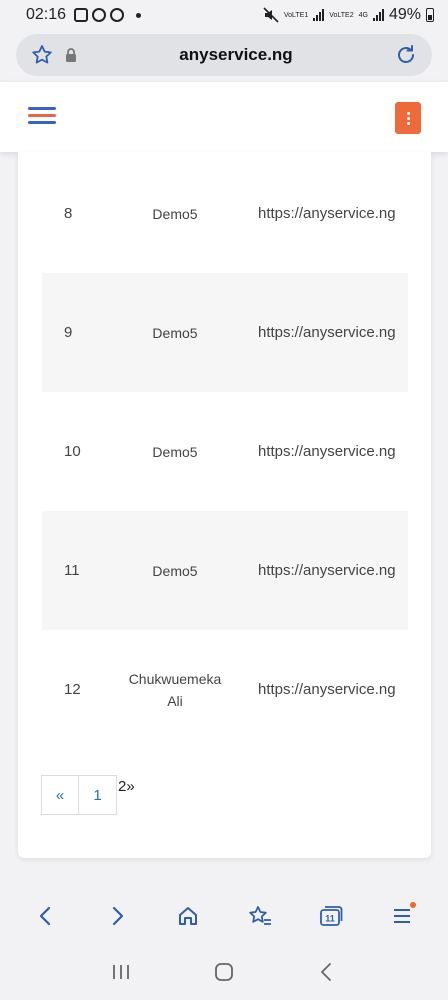 Image resolution: width=448 pixels, height=1000 pixels. What do you see at coordinates (46, 14) in the screenshot?
I see `status-time: 02:16` at bounding box center [46, 14].